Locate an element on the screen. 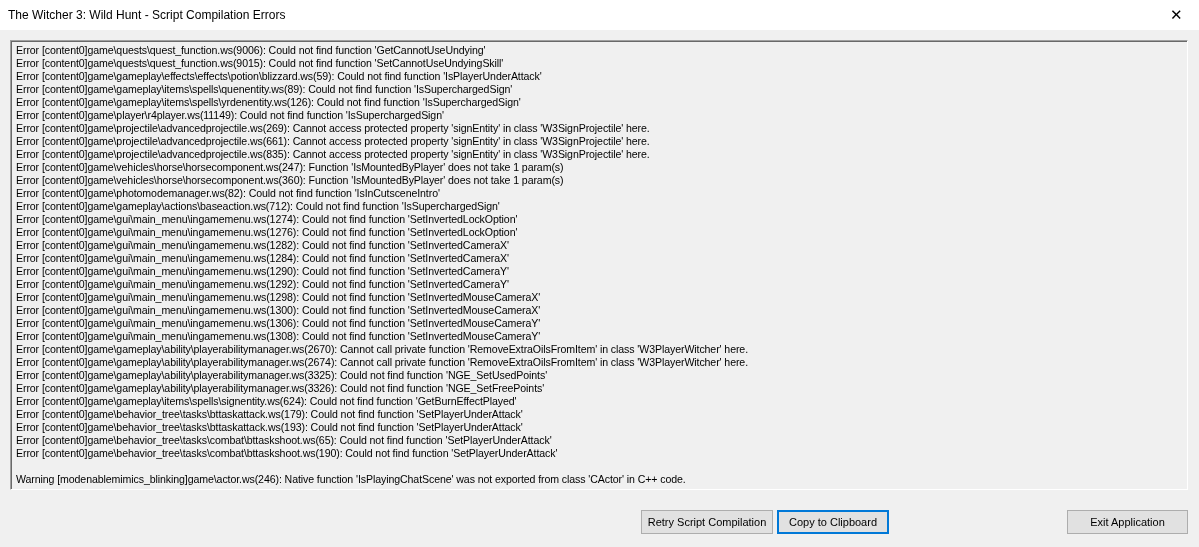 The width and height of the screenshot is (1199, 547). error-line: Error [content0]game\gui\main_menu\ingamemenu.ws(1276): Could not find function 'SetInvertedLockOption' is located at coordinates (267, 232).